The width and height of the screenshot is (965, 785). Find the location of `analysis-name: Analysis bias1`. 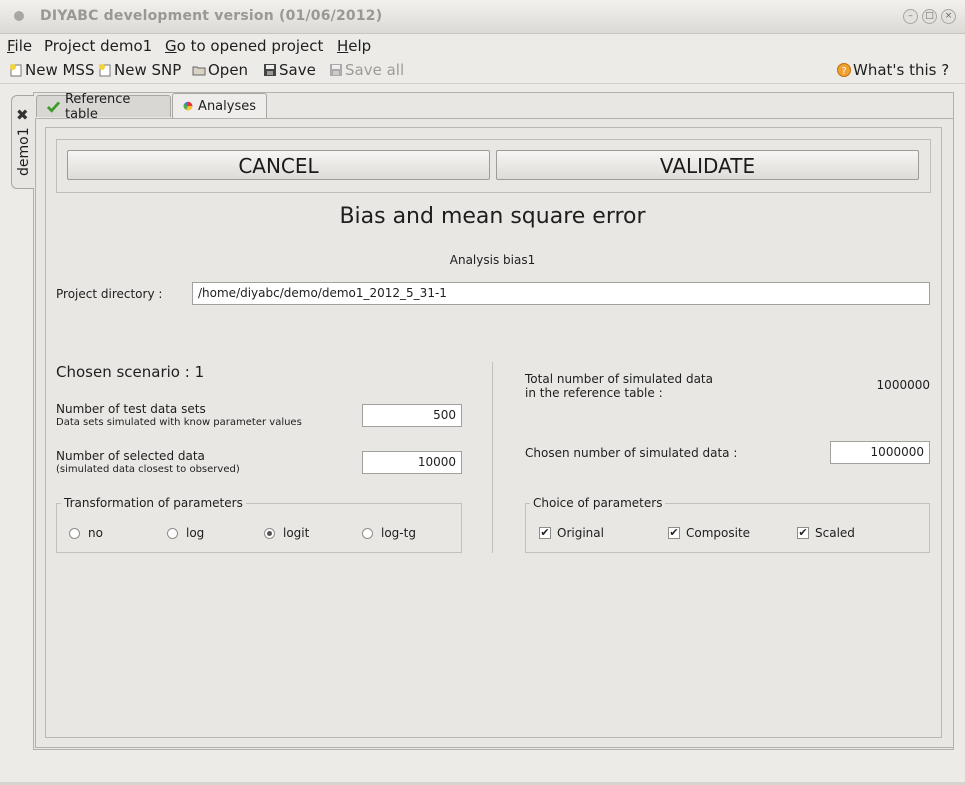

analysis-name: Analysis bias1 is located at coordinates (492, 260).